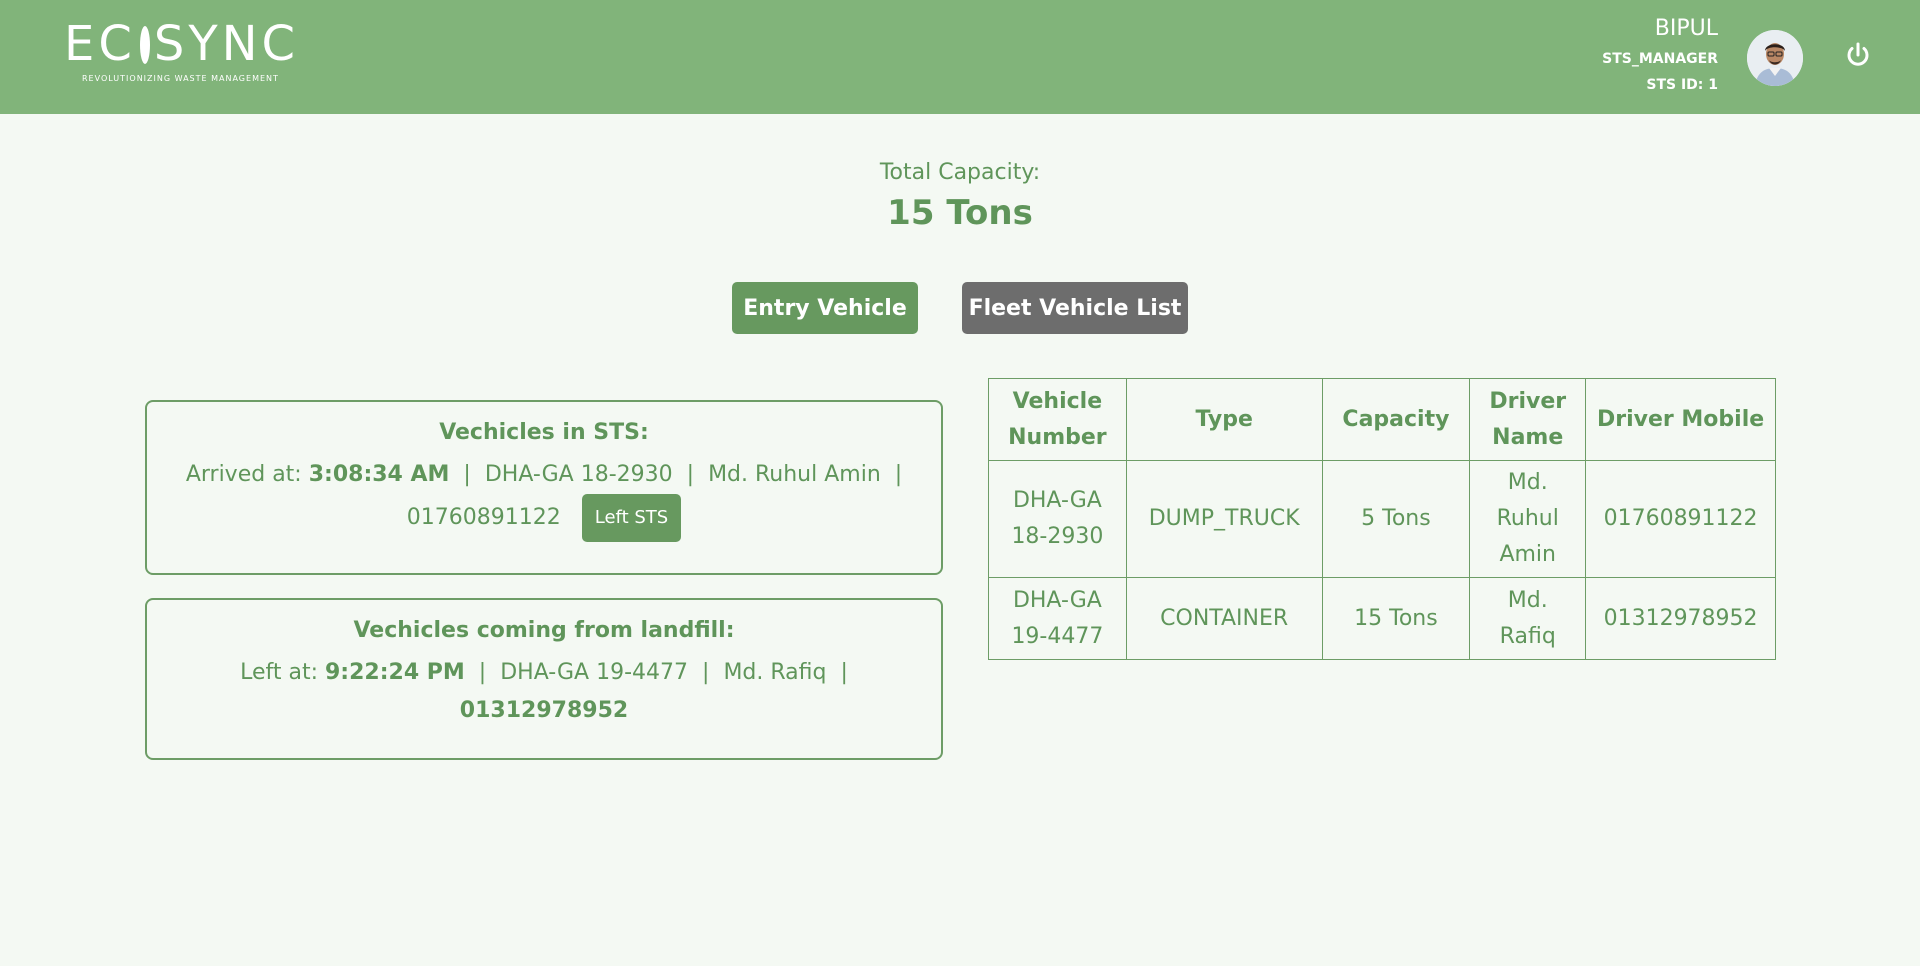 The height and width of the screenshot is (966, 1920). What do you see at coordinates (1224, 519) in the screenshot?
I see `cell-type: DUMP_TRUCK` at bounding box center [1224, 519].